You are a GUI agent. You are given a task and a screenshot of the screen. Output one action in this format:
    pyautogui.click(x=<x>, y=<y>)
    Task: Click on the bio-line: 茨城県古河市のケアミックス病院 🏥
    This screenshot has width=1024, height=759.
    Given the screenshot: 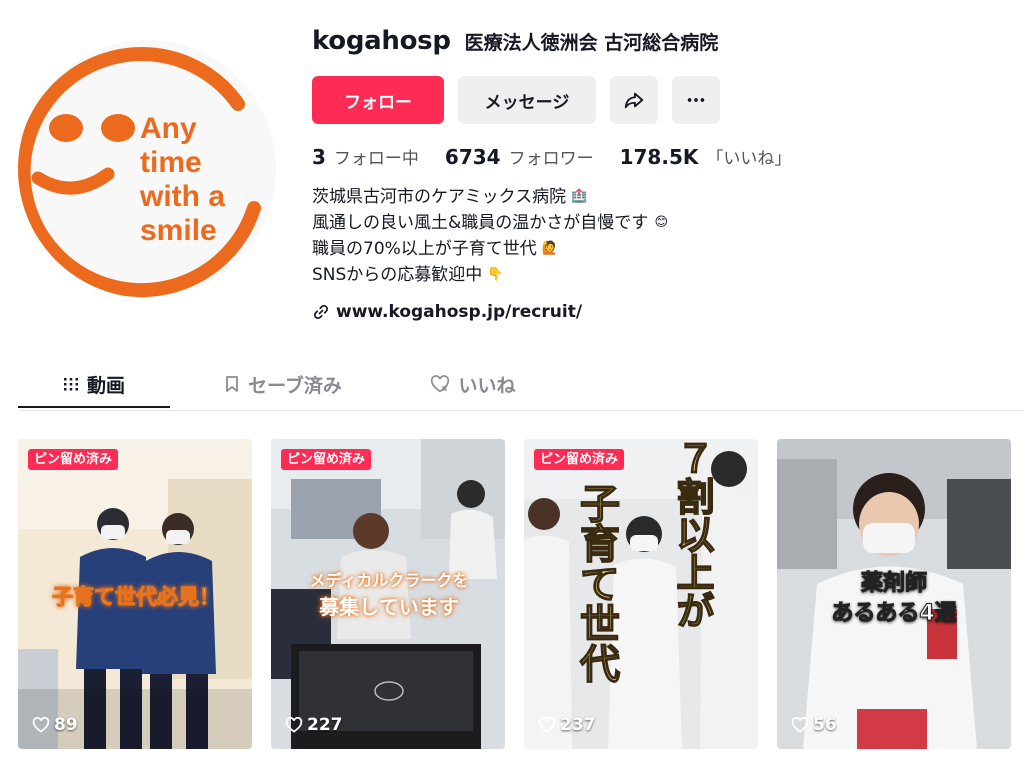 What is the action you would take?
    pyautogui.click(x=662, y=197)
    